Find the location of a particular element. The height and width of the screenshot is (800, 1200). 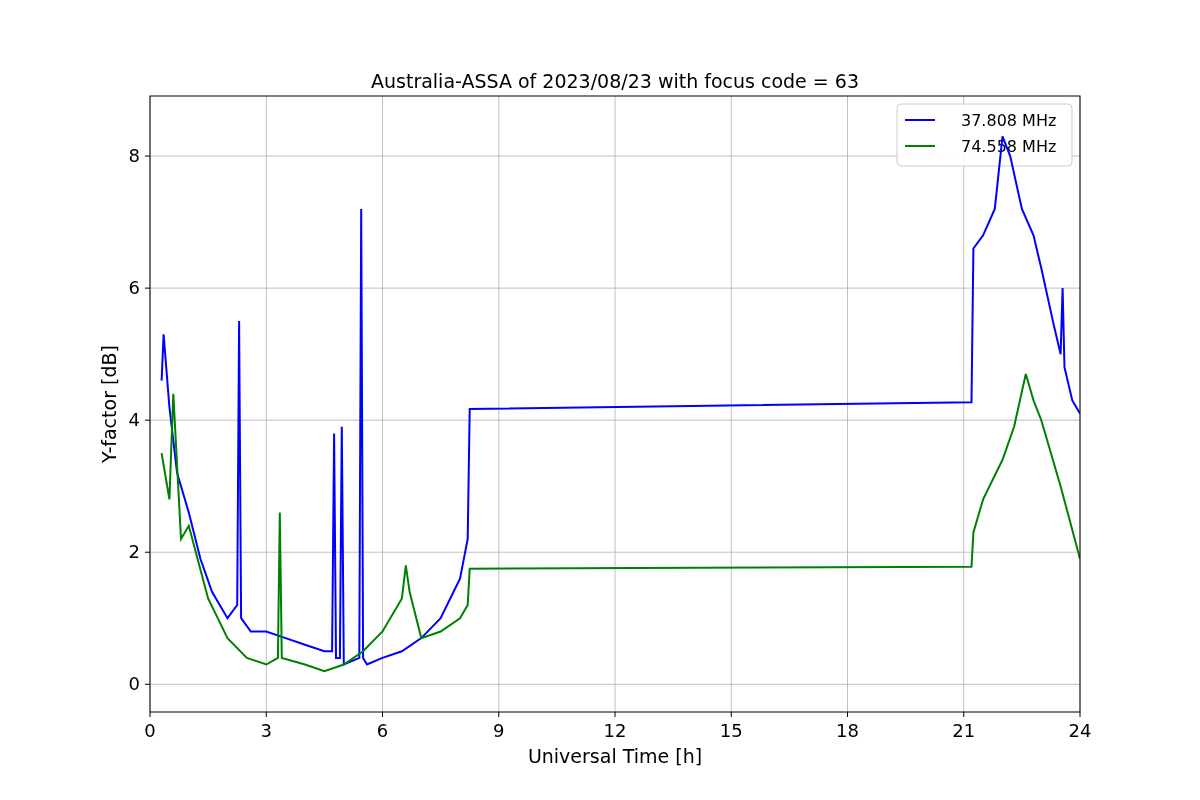

x-tick-label: 3 is located at coordinates (266, 730).